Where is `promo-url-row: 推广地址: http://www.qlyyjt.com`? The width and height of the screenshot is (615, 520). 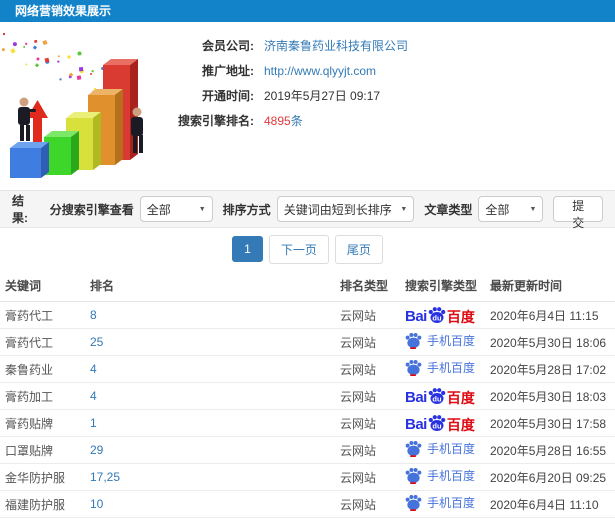
promo-url-row: 推广地址: http://www.qlyyjt.com is located at coordinates (288, 71).